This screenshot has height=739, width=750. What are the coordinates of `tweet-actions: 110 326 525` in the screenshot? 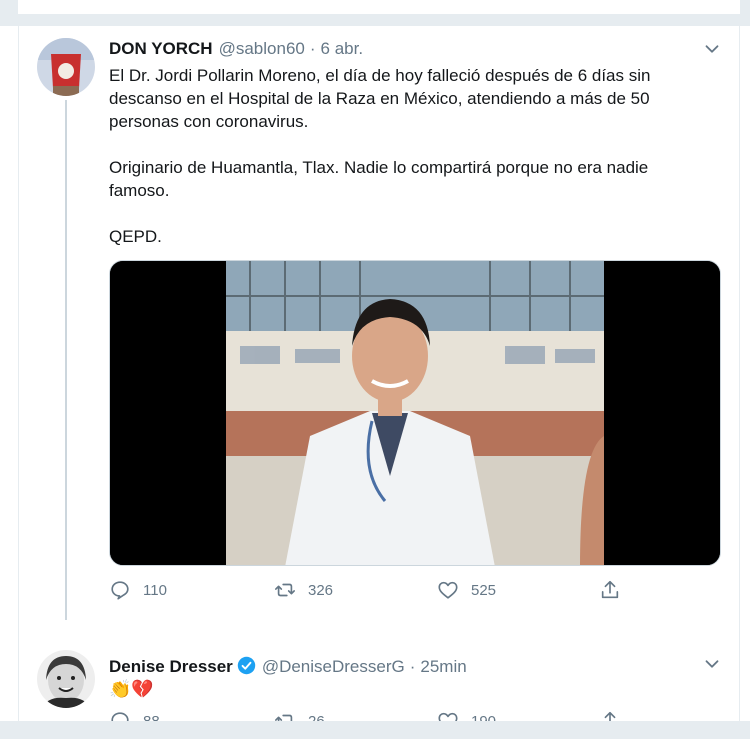 It's located at (379, 592).